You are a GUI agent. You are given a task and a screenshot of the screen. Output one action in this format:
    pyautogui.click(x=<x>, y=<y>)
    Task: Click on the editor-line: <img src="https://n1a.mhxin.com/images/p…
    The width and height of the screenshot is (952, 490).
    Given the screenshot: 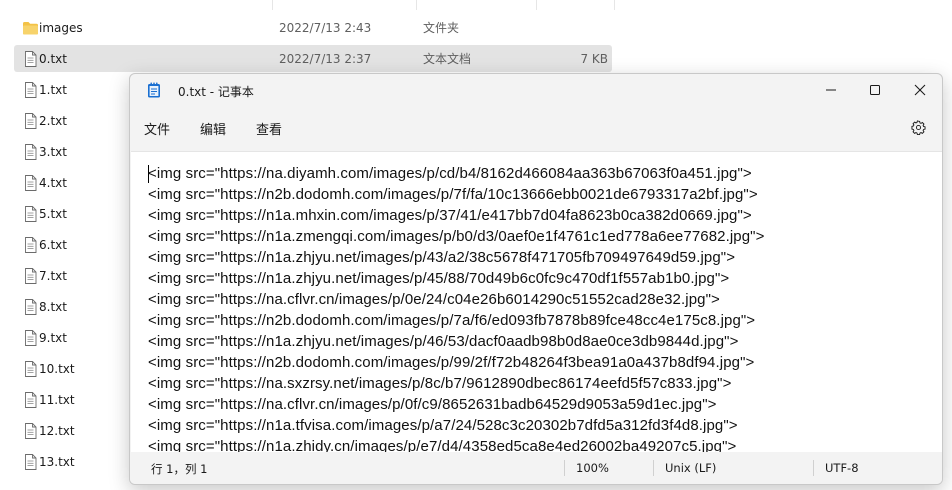 What is the action you would take?
    pyautogui.click(x=450, y=215)
    